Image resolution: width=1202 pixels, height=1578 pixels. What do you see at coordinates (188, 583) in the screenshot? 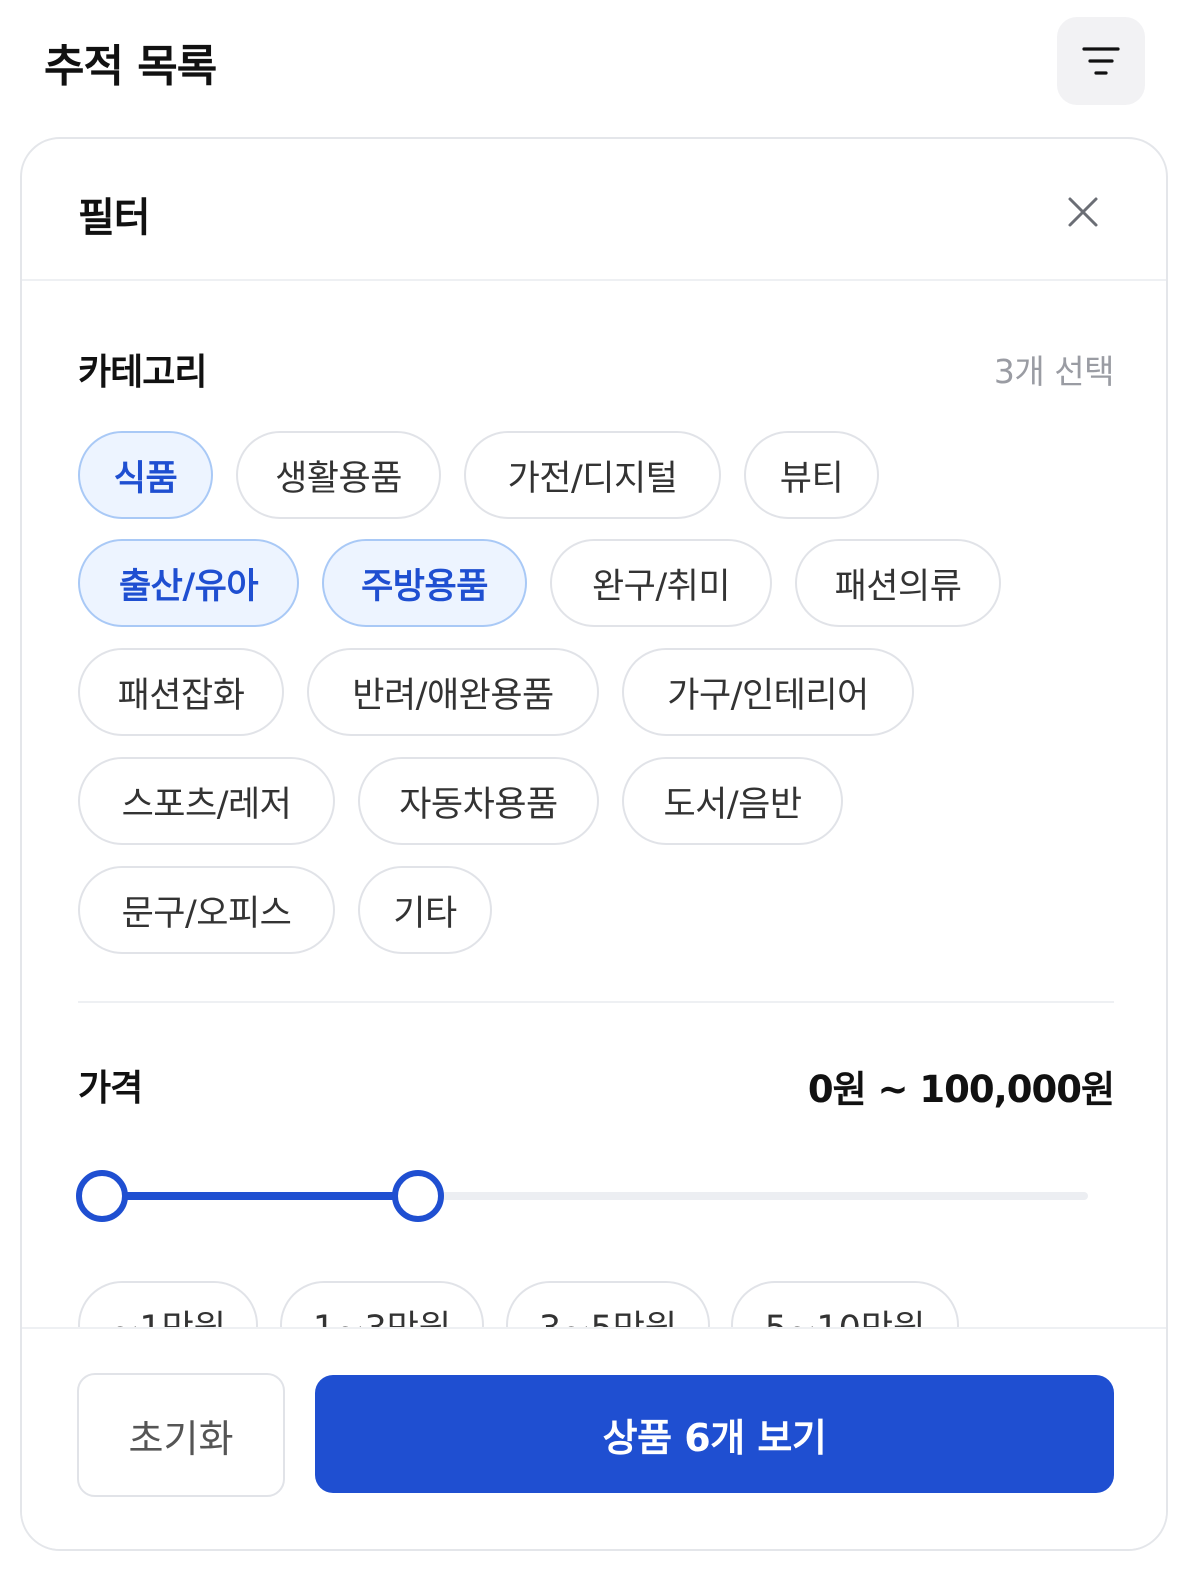
I see `category-chip: 출산/유아` at bounding box center [188, 583].